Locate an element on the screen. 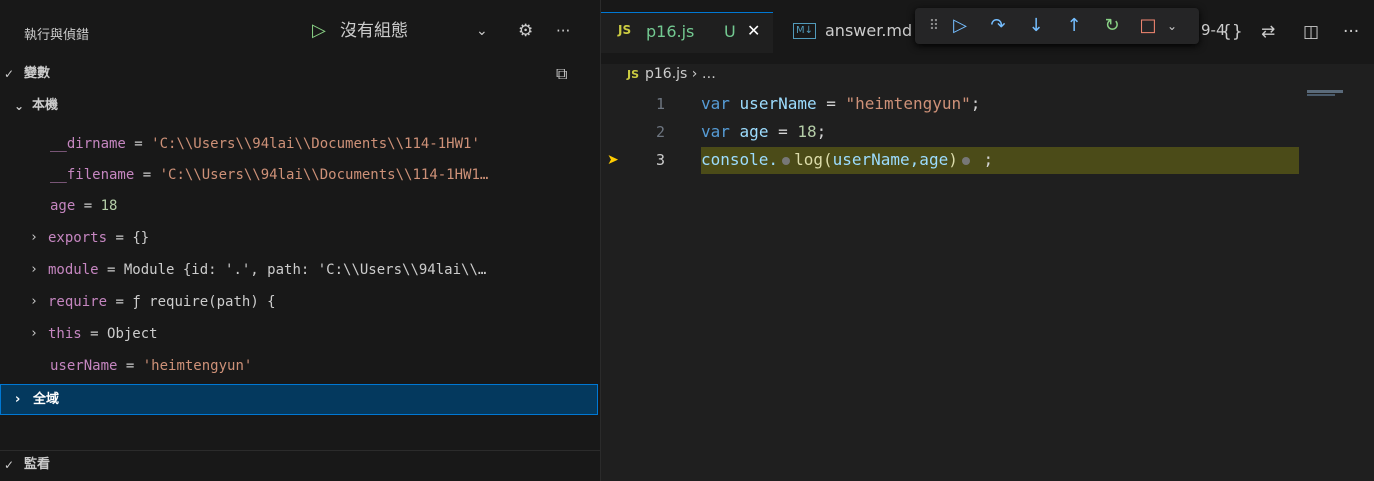 The width and height of the screenshot is (1374, 481). continue-icon: ▷ is located at coordinates (960, 26).